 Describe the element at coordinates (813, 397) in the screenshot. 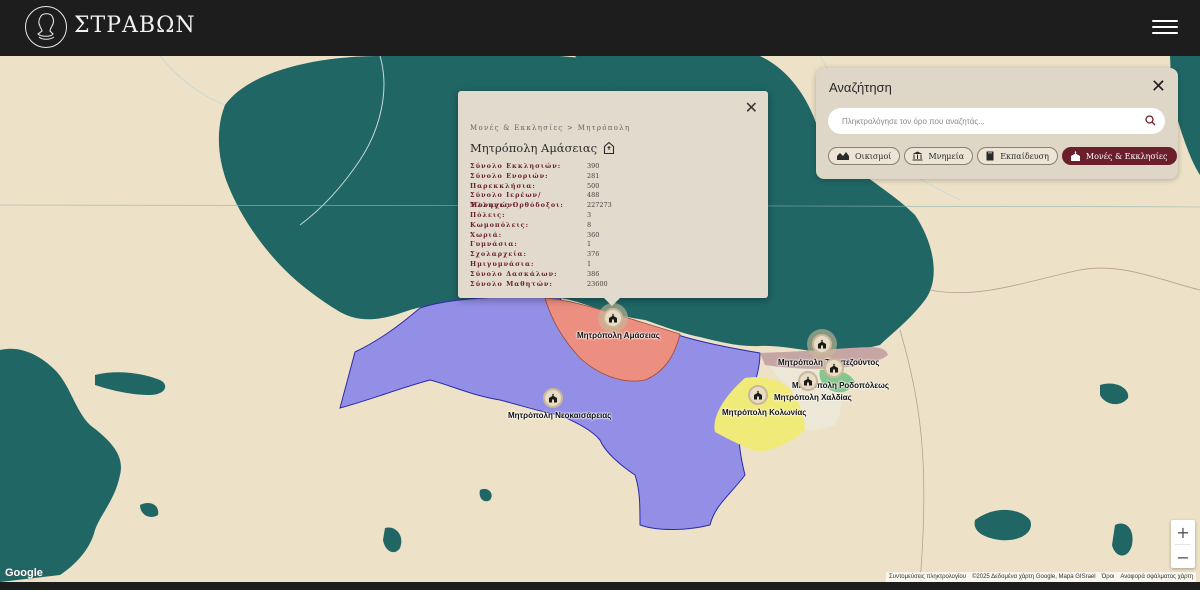

I see `marker-label: Μητρόπολη Χαλδίας` at that location.